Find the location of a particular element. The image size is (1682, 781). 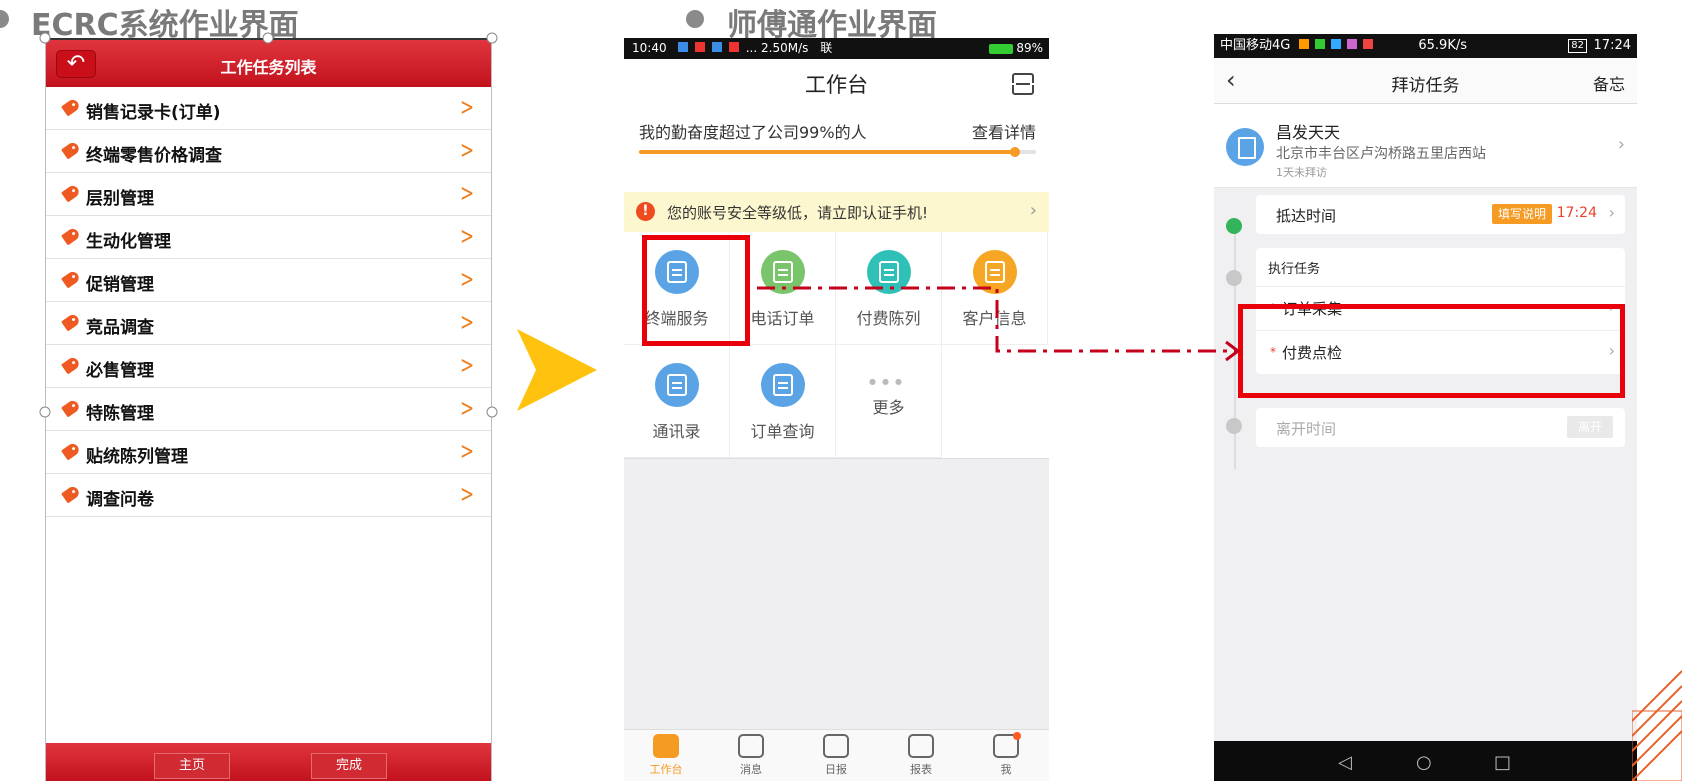

report-doc-icon is located at coordinates (836, 746).